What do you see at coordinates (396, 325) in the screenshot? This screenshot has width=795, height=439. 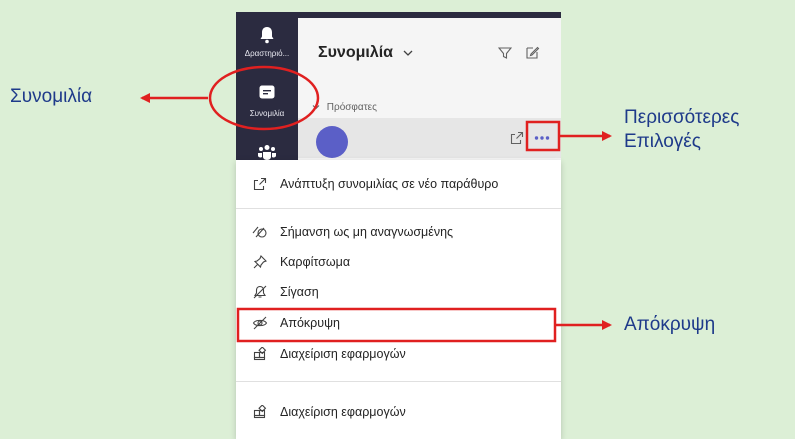 I see `hide-highlight-box` at bounding box center [396, 325].